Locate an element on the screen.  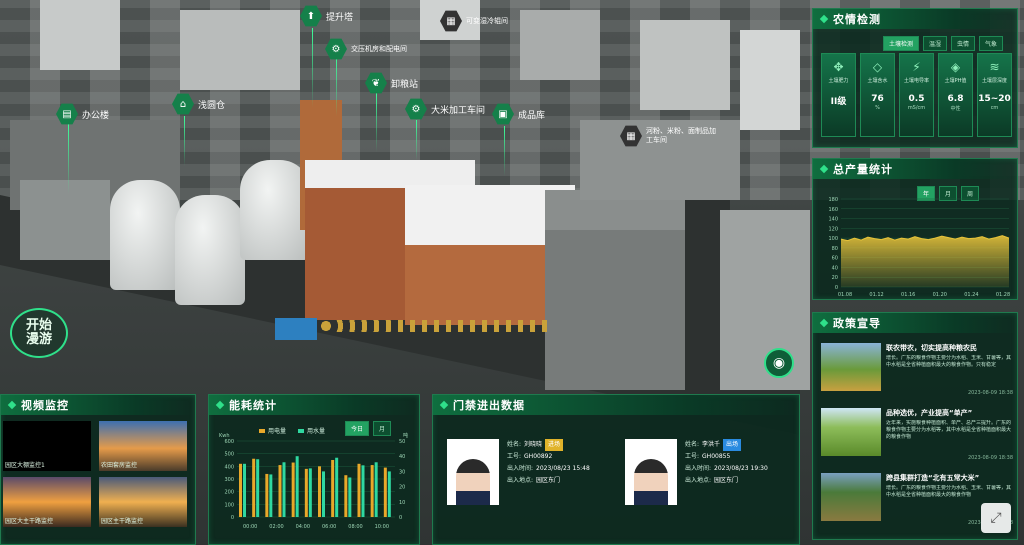
y2-axis-label: 吨 is located at coordinates (405, 435).